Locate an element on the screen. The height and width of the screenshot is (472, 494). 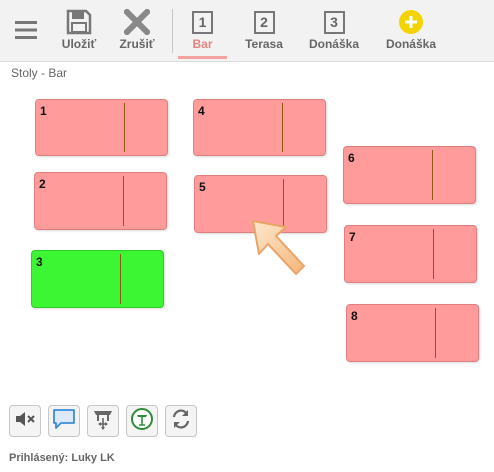
save-label: Uložiť is located at coordinates (79, 44).